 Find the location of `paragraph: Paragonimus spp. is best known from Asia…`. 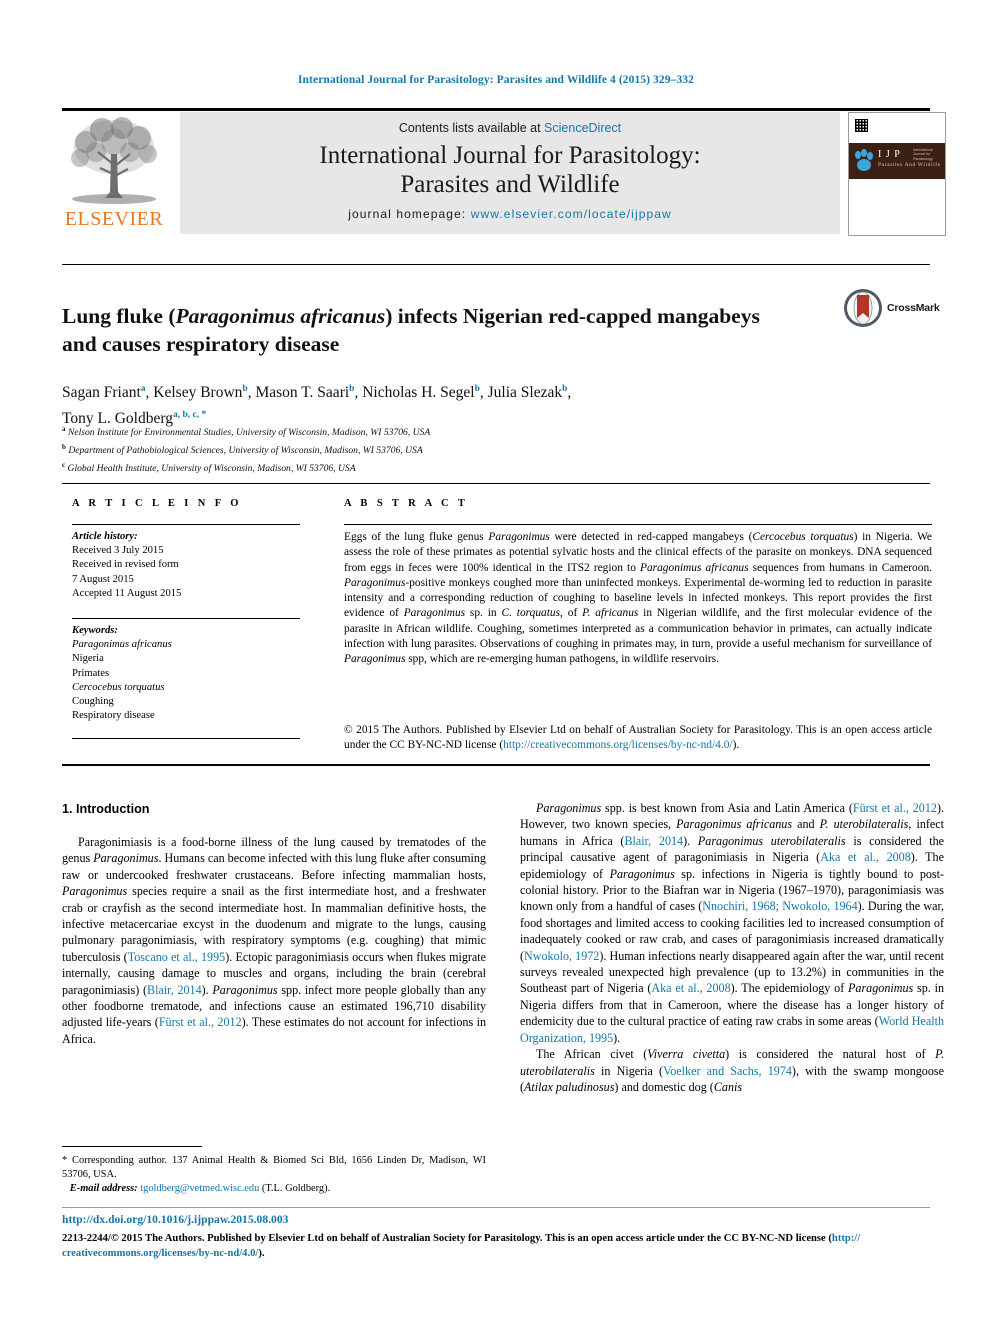

paragraph: Paragonimus spp. is best known from Asia… is located at coordinates (732, 923).